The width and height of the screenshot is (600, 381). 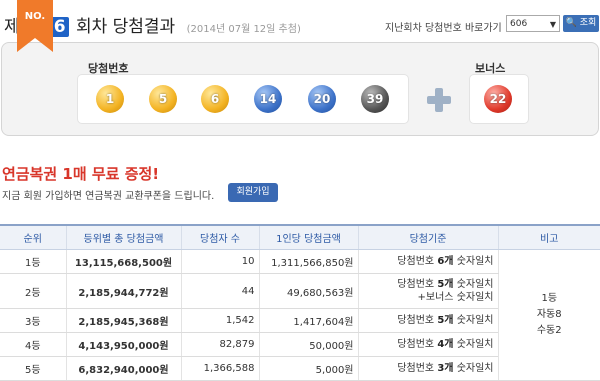 I want to click on per-winner-cell: 50,000원, so click(x=308, y=344).